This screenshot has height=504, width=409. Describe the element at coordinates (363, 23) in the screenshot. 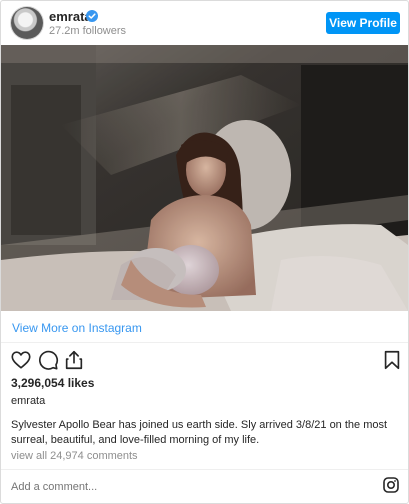

I see `view-profile-button: View Profile` at that location.